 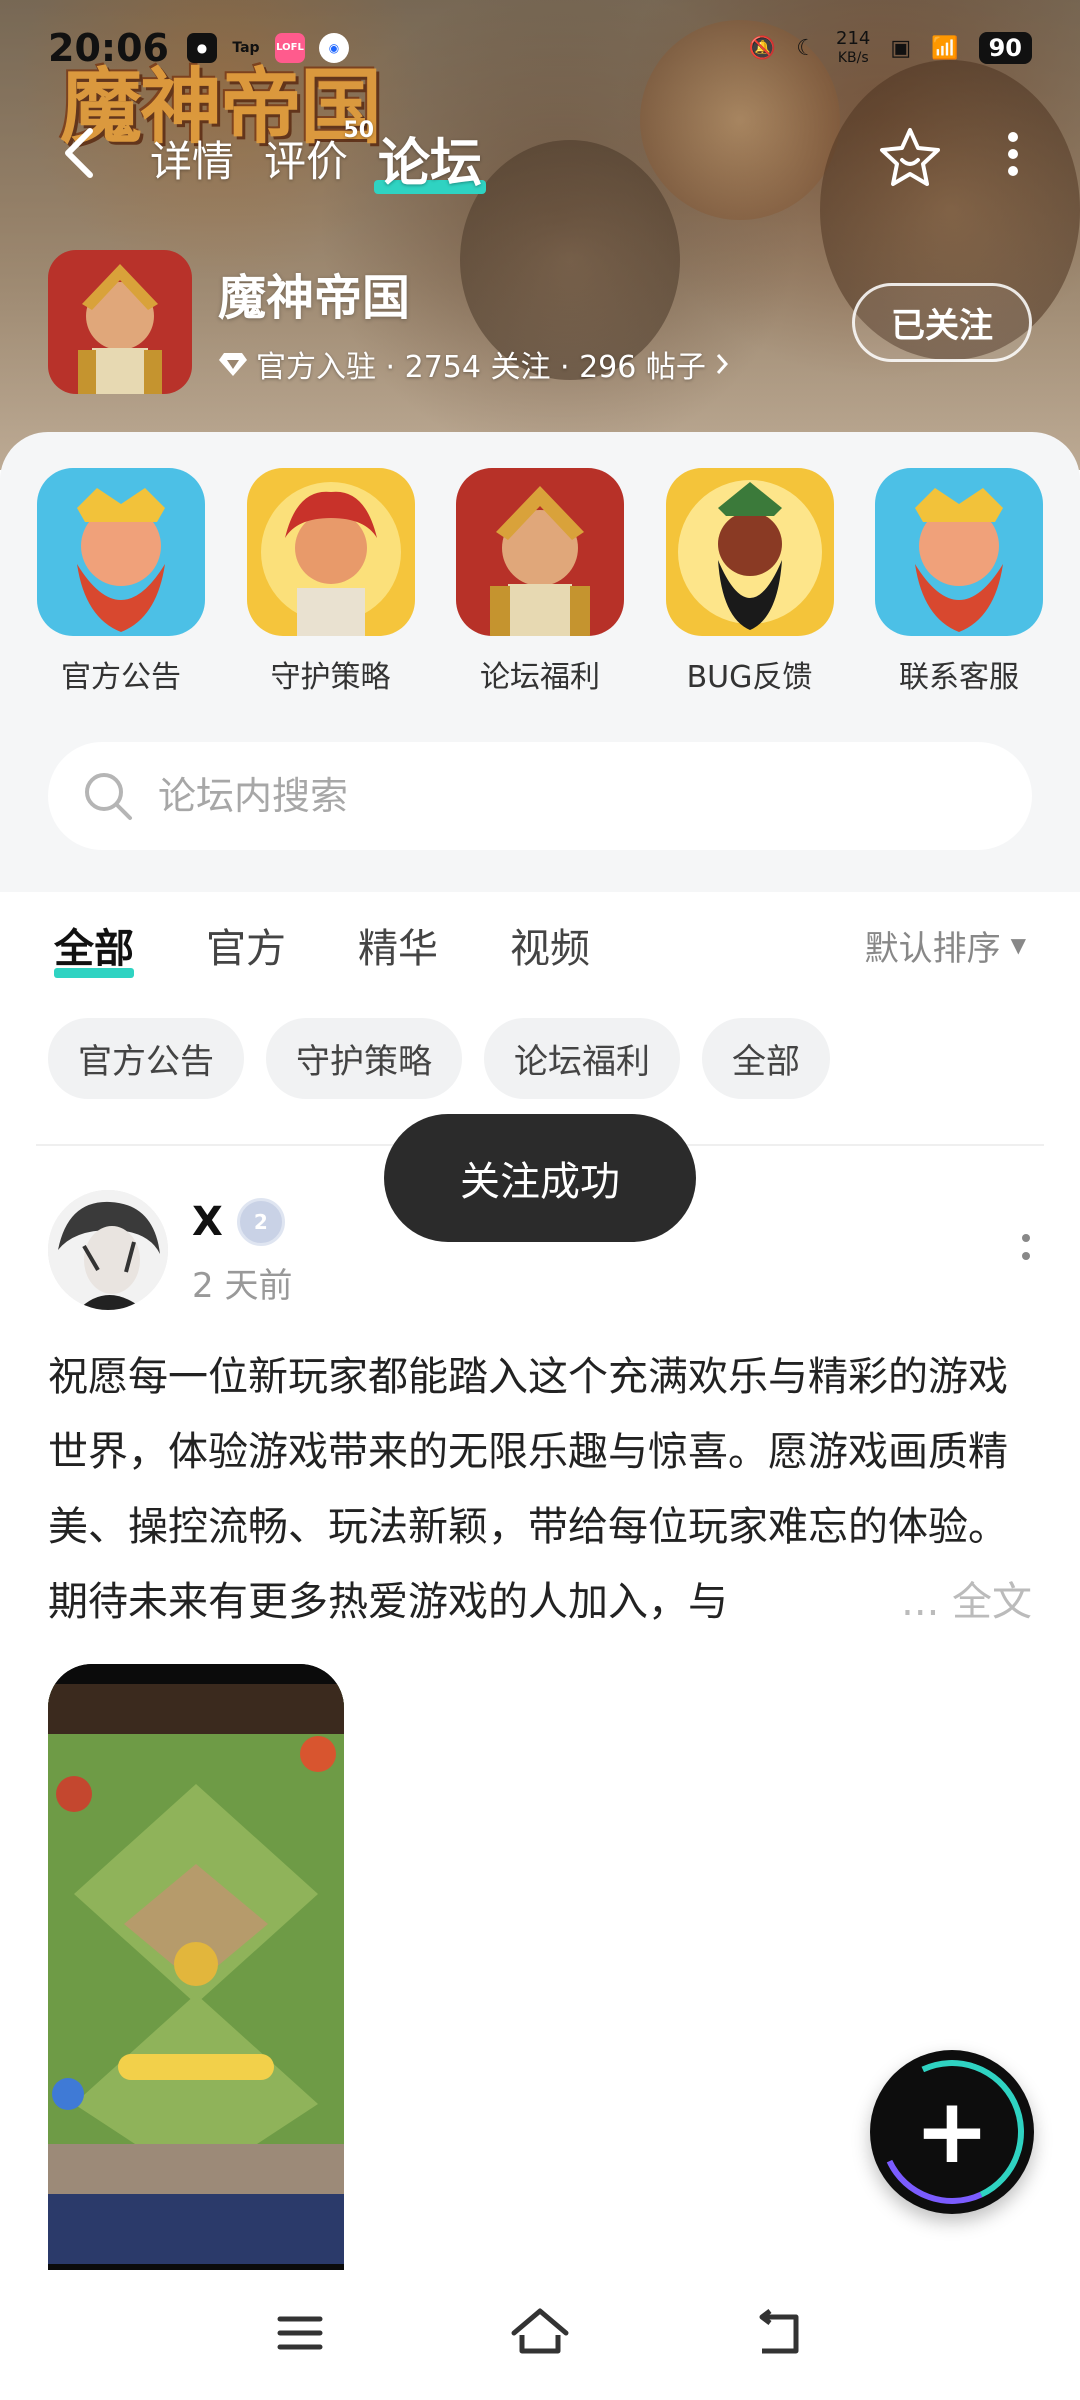 What do you see at coordinates (359, 130) in the screenshot?
I see `reviews-count-badge: 50` at bounding box center [359, 130].